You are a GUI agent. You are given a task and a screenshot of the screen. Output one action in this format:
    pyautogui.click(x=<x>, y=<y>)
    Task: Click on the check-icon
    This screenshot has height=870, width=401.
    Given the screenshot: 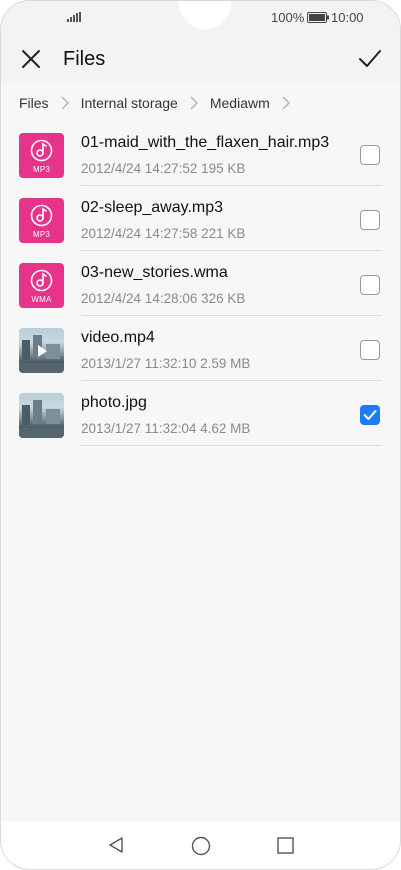 What is the action you would take?
    pyautogui.click(x=370, y=59)
    